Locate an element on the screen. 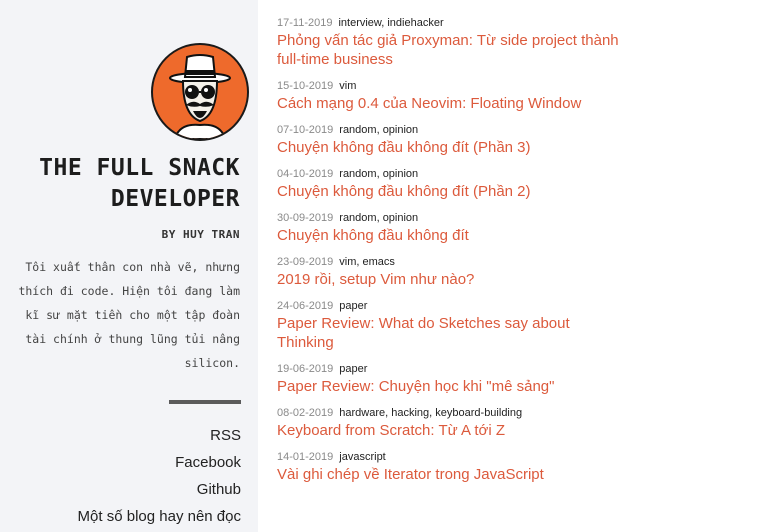 The image size is (768, 532). post-title-link: Paper Review: Chuyện học khi "mê sảng" is located at coordinates (457, 386).